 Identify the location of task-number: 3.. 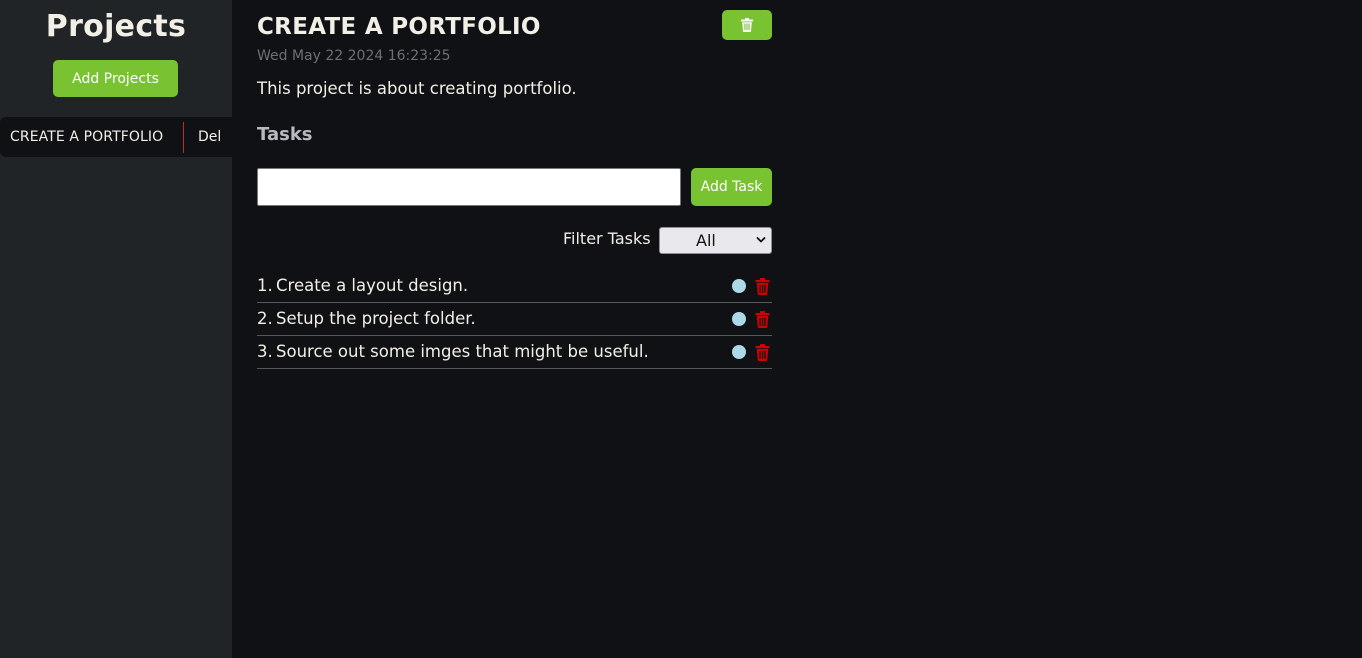
(265, 351).